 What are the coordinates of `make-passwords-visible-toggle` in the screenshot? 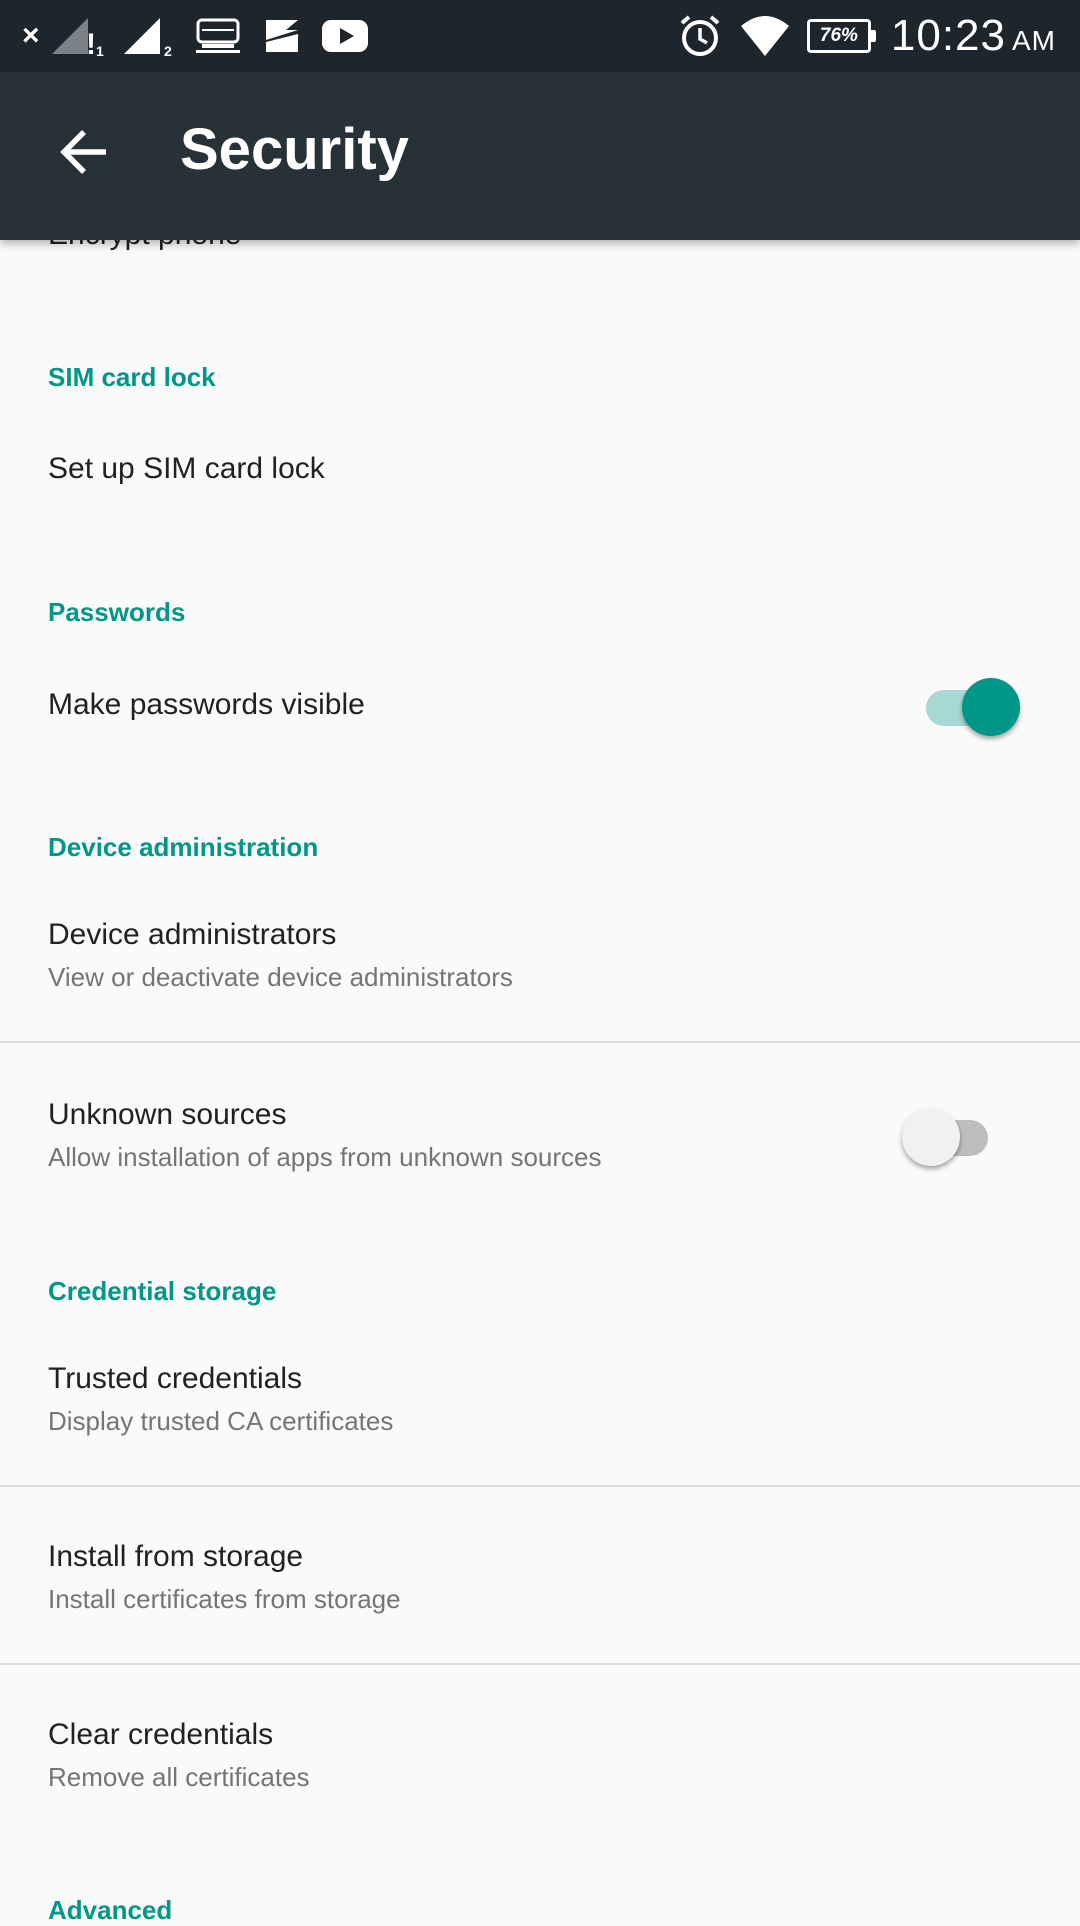 It's located at (968, 704).